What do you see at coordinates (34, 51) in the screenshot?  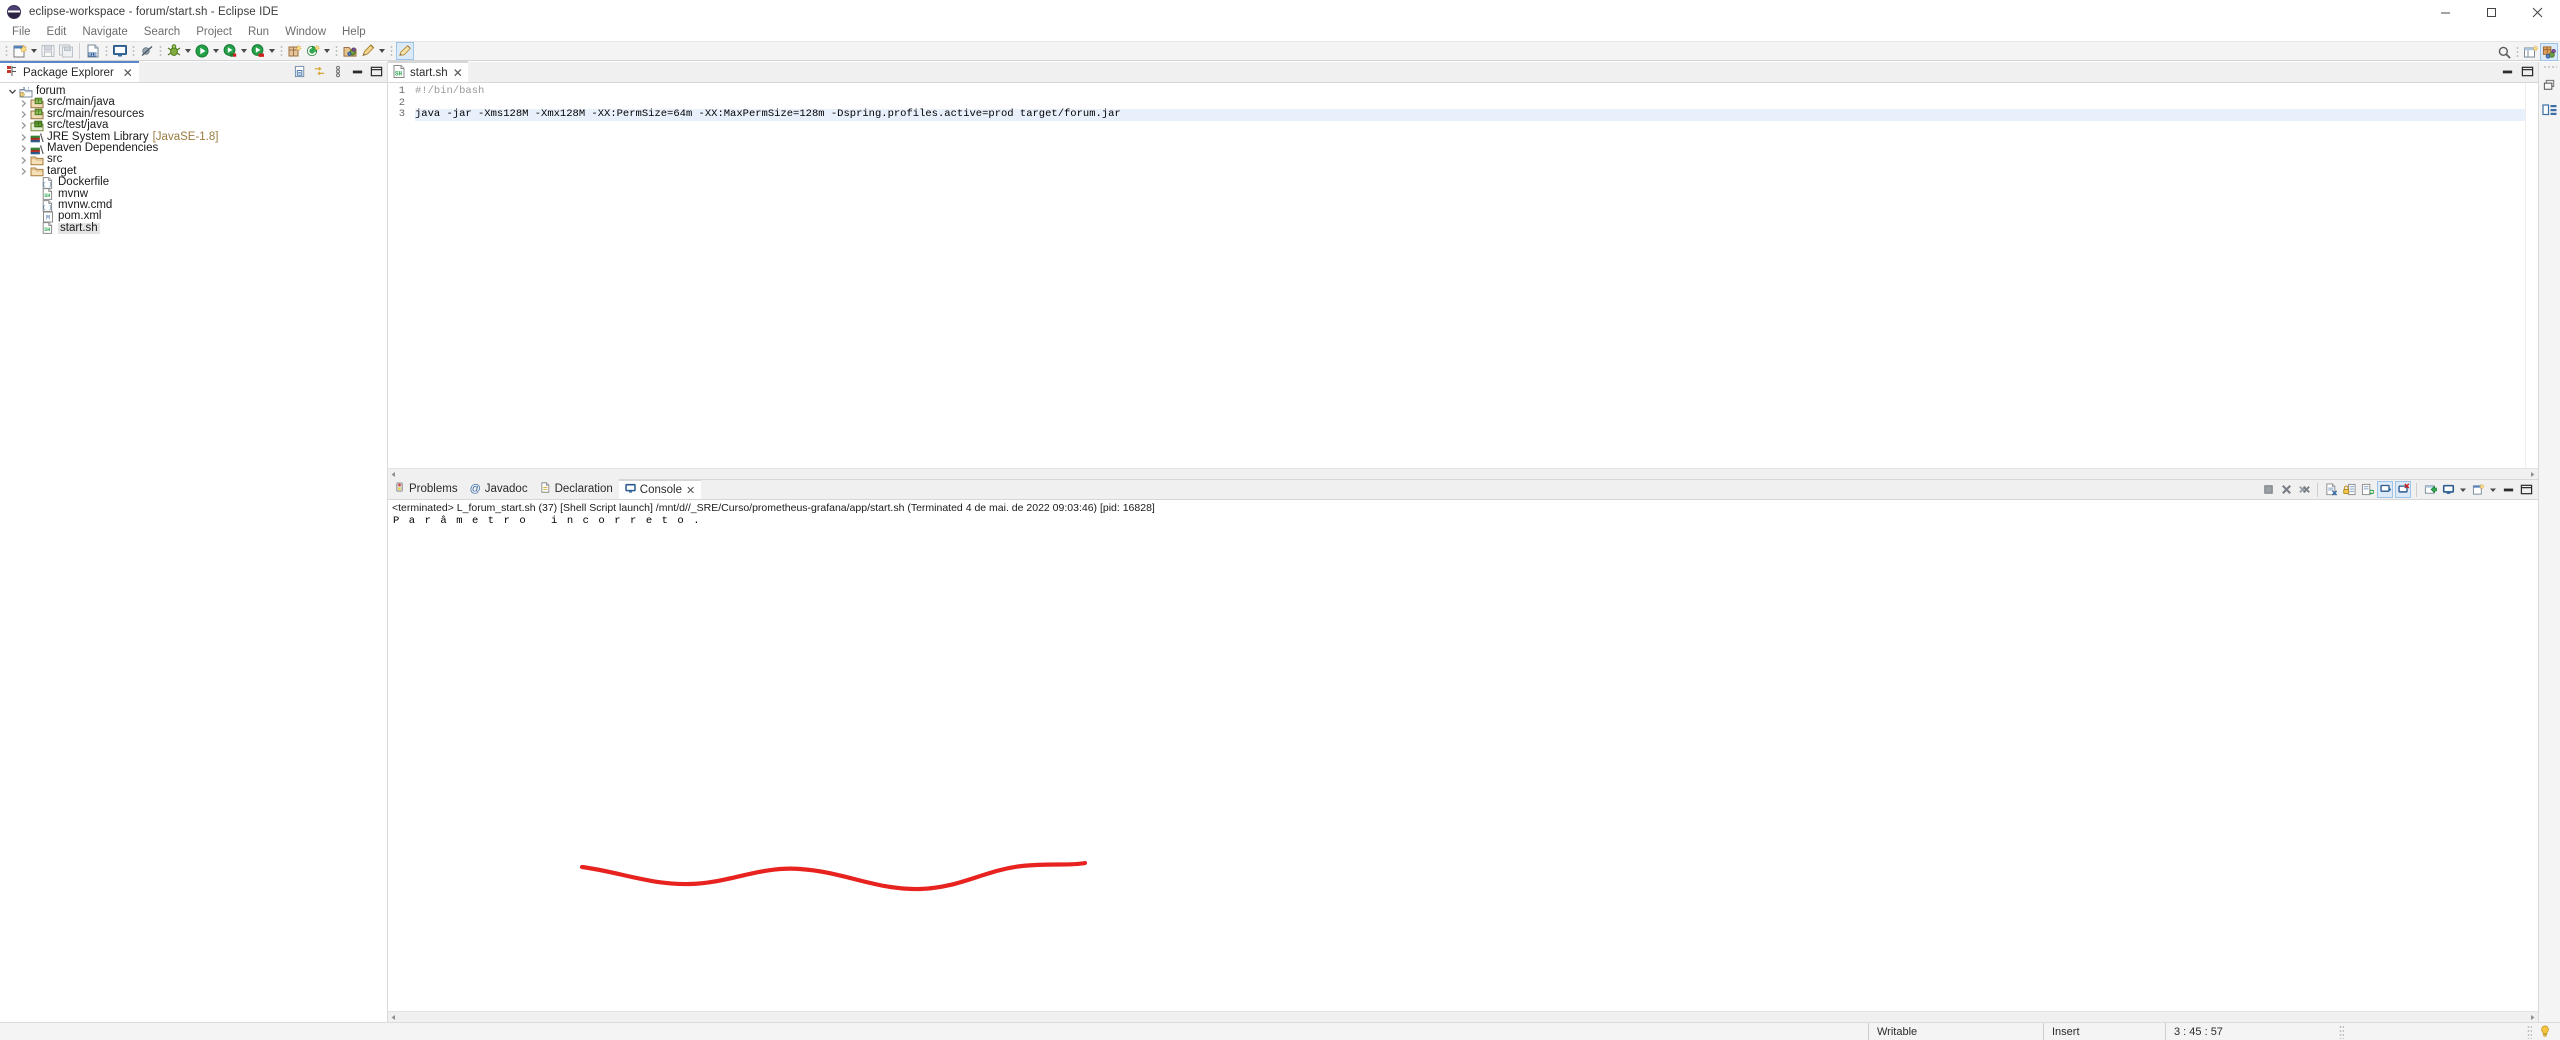 I see `new-wizard-dropdown-arrow` at bounding box center [34, 51].